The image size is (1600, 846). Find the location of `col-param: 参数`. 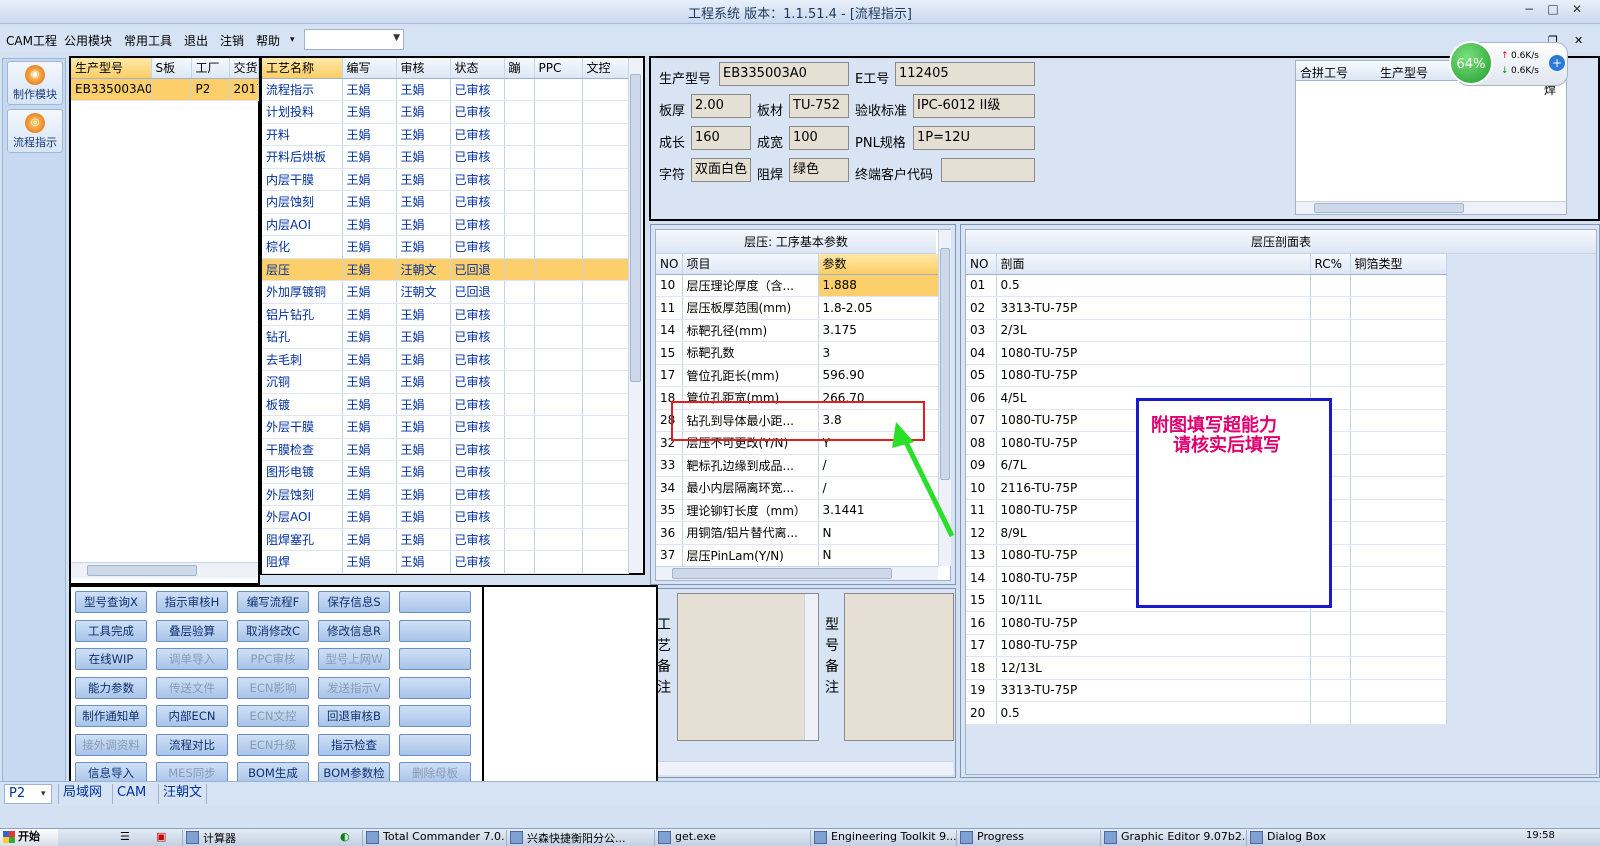

col-param: 参数 is located at coordinates (878, 264).